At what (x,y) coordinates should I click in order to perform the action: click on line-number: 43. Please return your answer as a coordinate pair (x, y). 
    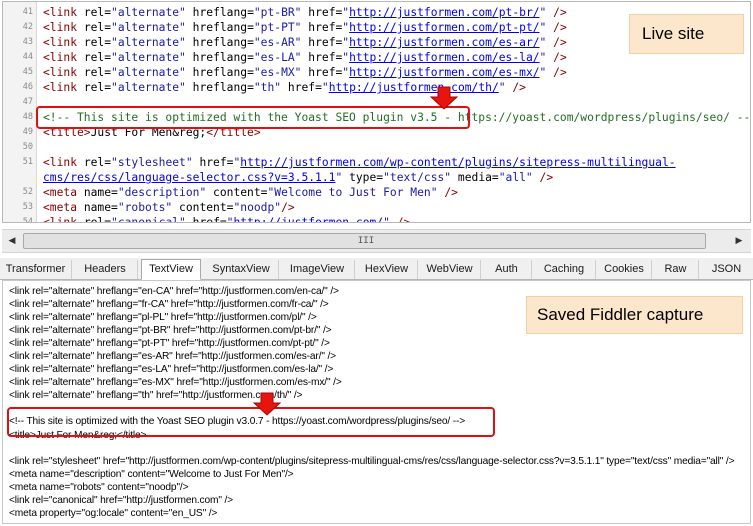
    Looking at the image, I should click on (27, 42).